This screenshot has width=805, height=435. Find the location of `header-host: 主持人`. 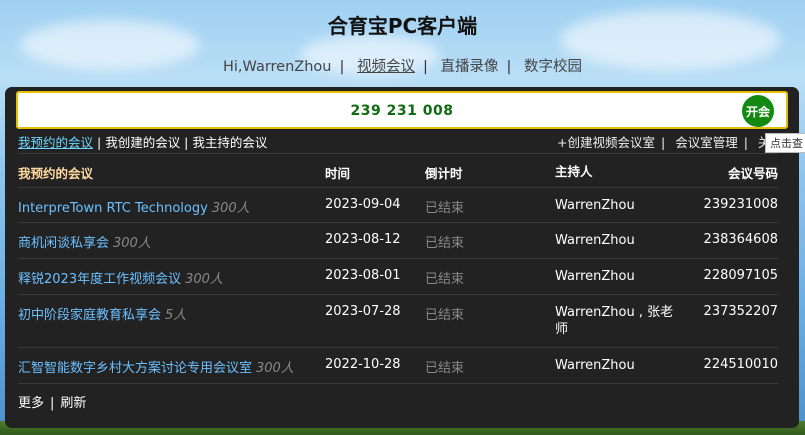

header-host: 主持人 is located at coordinates (574, 171).